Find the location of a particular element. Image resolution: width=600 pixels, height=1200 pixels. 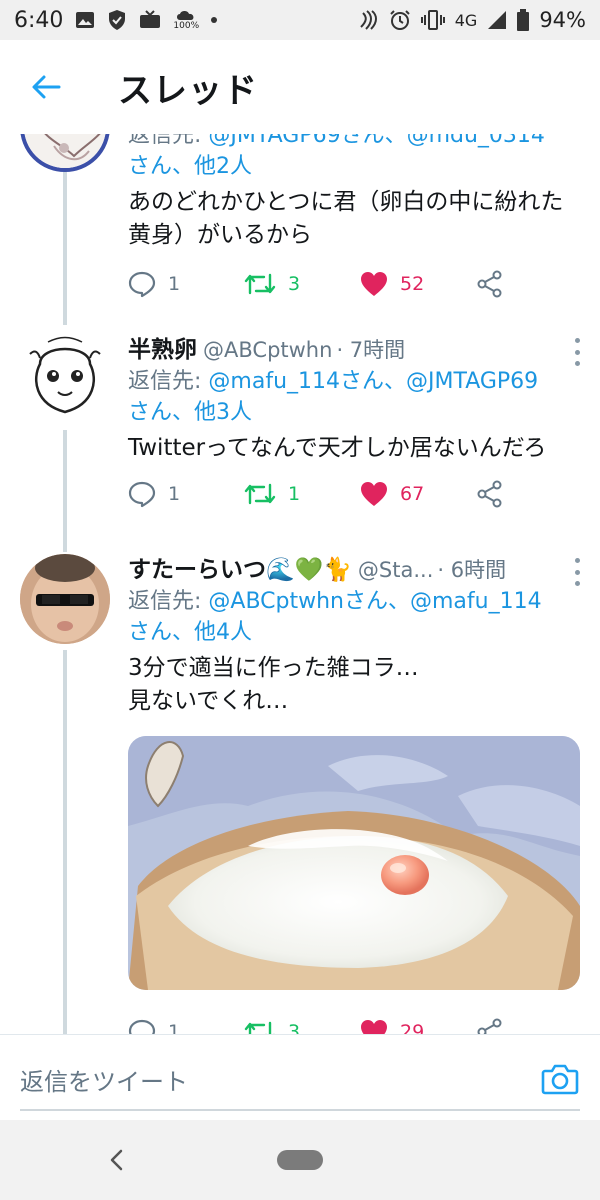

tweet-actions: 1 3 29 is located at coordinates (328, 1023).